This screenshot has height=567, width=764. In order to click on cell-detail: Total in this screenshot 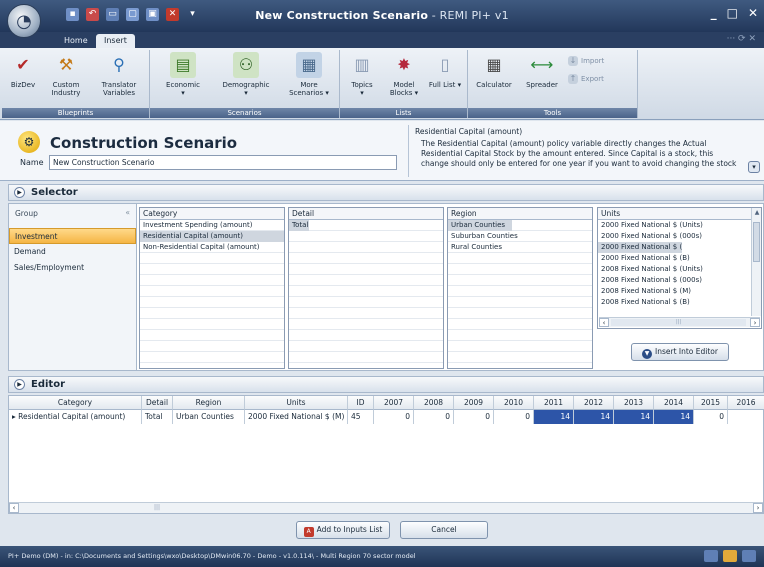, I will do `click(157, 417)`.